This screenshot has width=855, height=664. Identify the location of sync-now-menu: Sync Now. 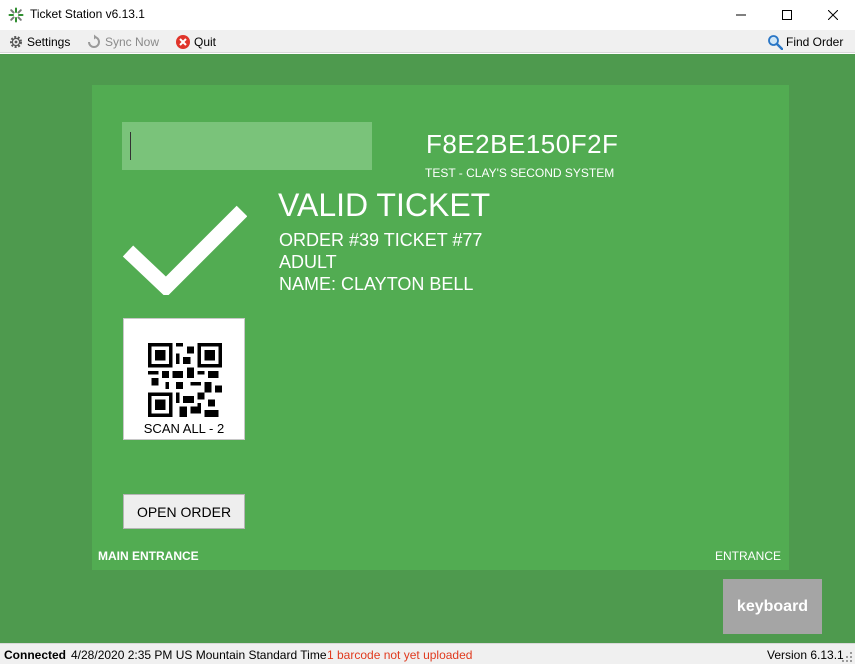
(122, 42).